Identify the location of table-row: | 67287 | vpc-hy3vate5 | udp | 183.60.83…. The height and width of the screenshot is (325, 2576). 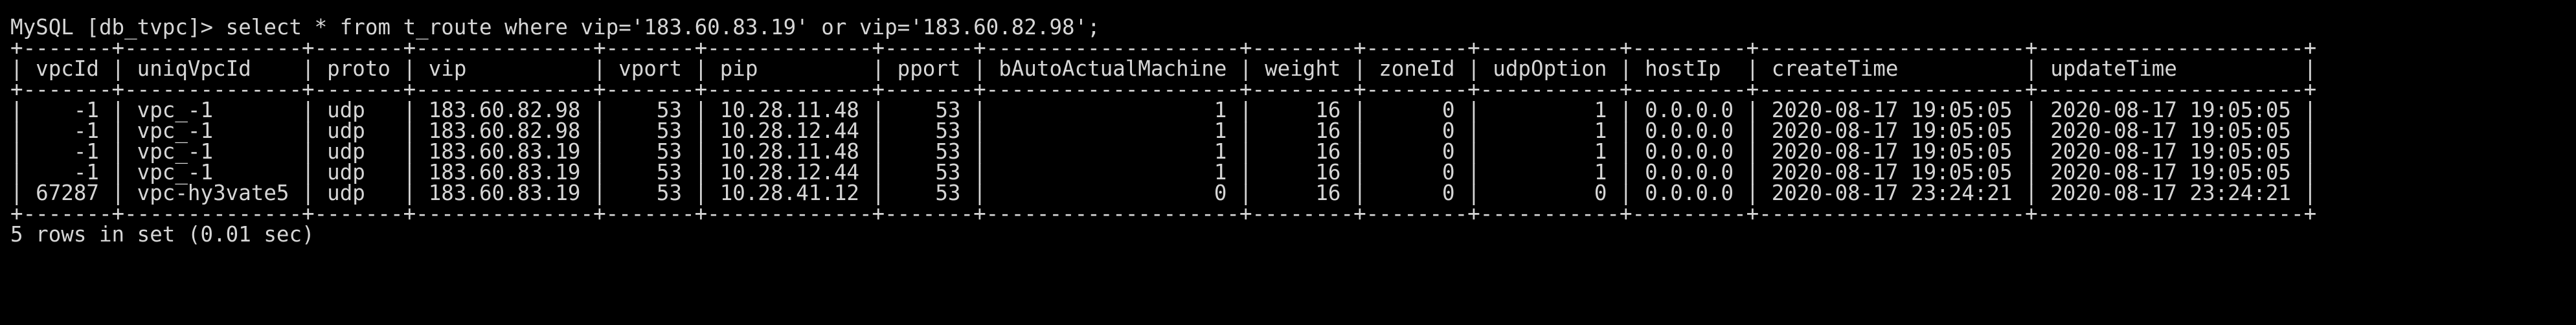
(1163, 193).